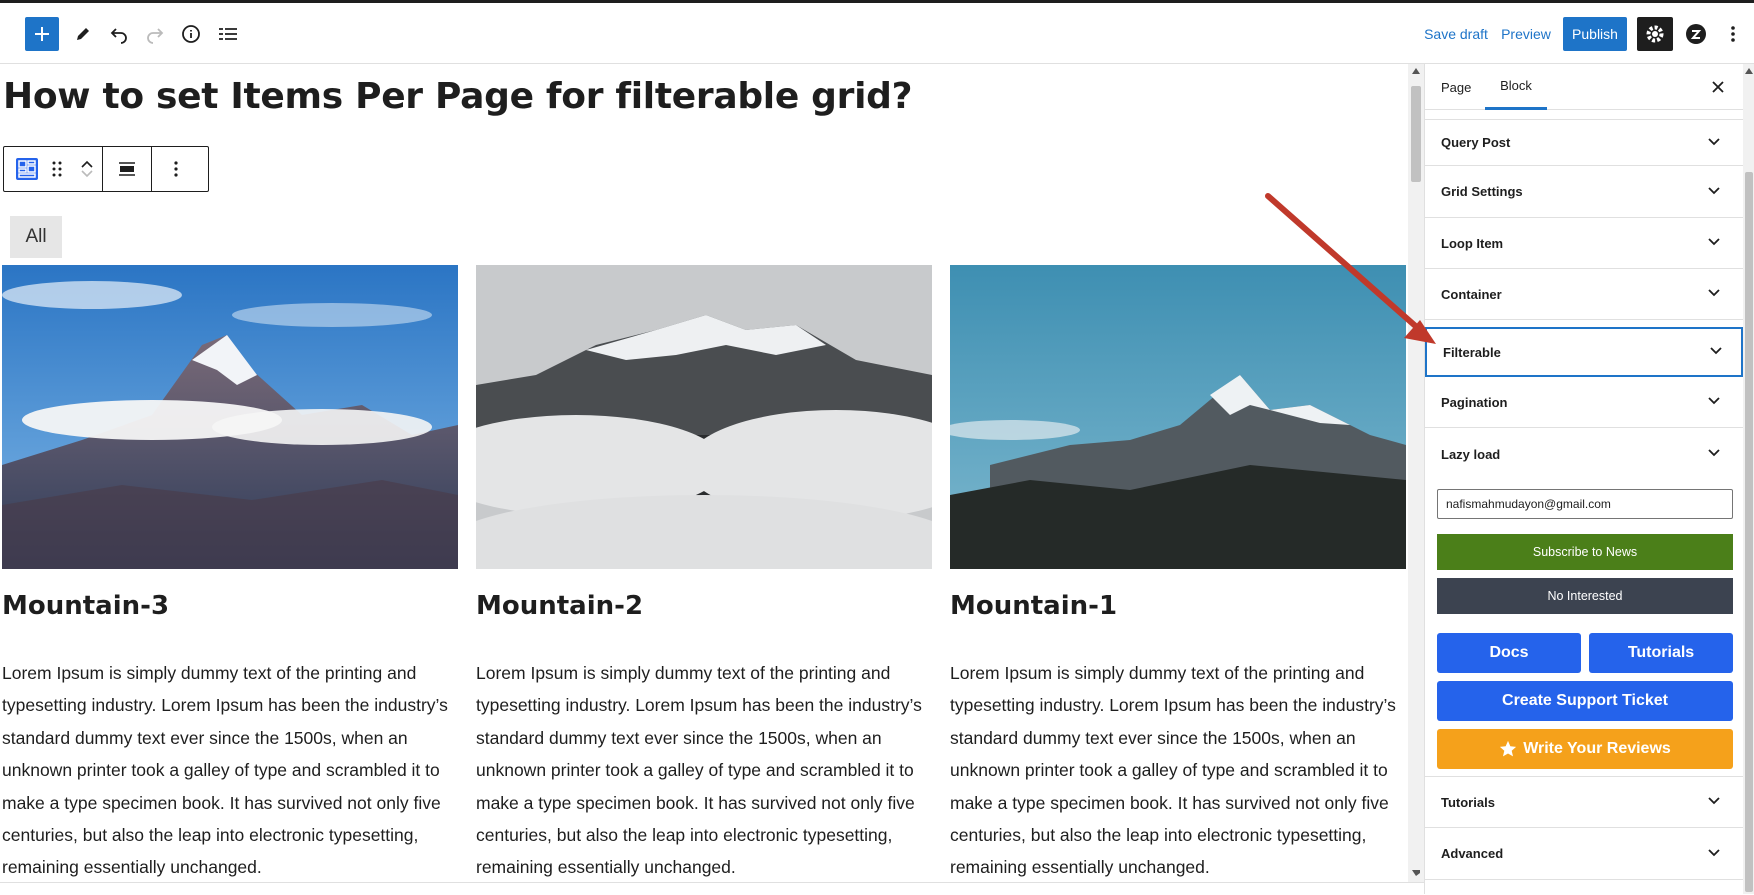  I want to click on sidebar-scrollbar, so click(1748, 479).